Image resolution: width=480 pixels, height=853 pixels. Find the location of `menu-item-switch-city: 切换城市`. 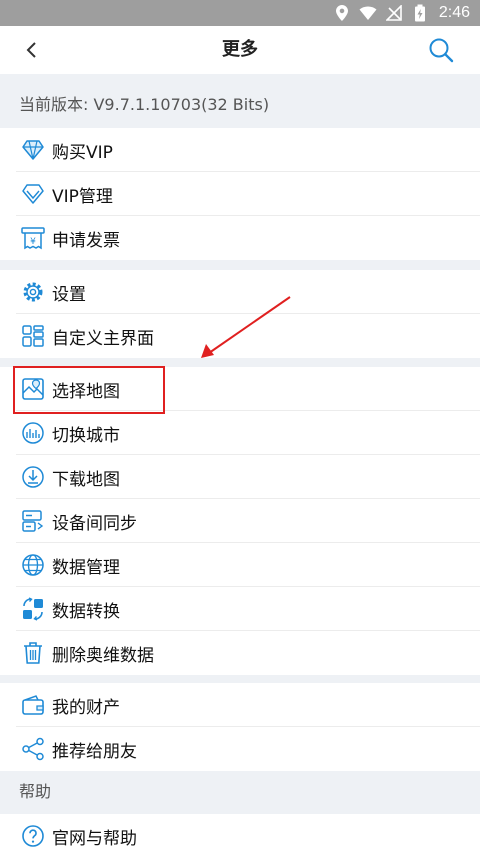

menu-item-switch-city: 切换城市 is located at coordinates (240, 433).